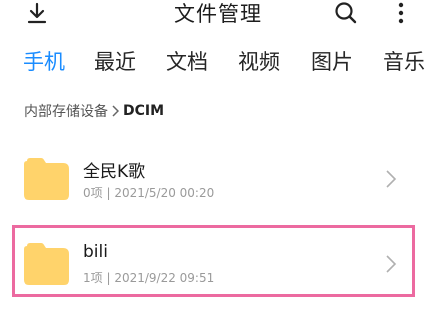 The width and height of the screenshot is (436, 318). What do you see at coordinates (66, 111) in the screenshot?
I see `breadcrumb-internal-storage: 内部存储设备` at bounding box center [66, 111].